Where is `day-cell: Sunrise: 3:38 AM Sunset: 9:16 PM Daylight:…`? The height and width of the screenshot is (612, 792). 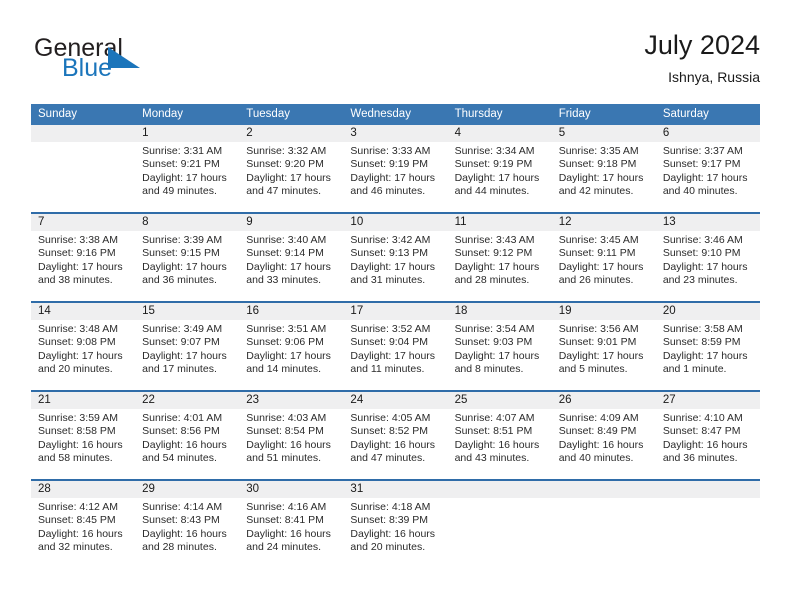
day-cell: Sunrise: 3:38 AM Sunset: 9:16 PM Daylight:… is located at coordinates (83, 260).